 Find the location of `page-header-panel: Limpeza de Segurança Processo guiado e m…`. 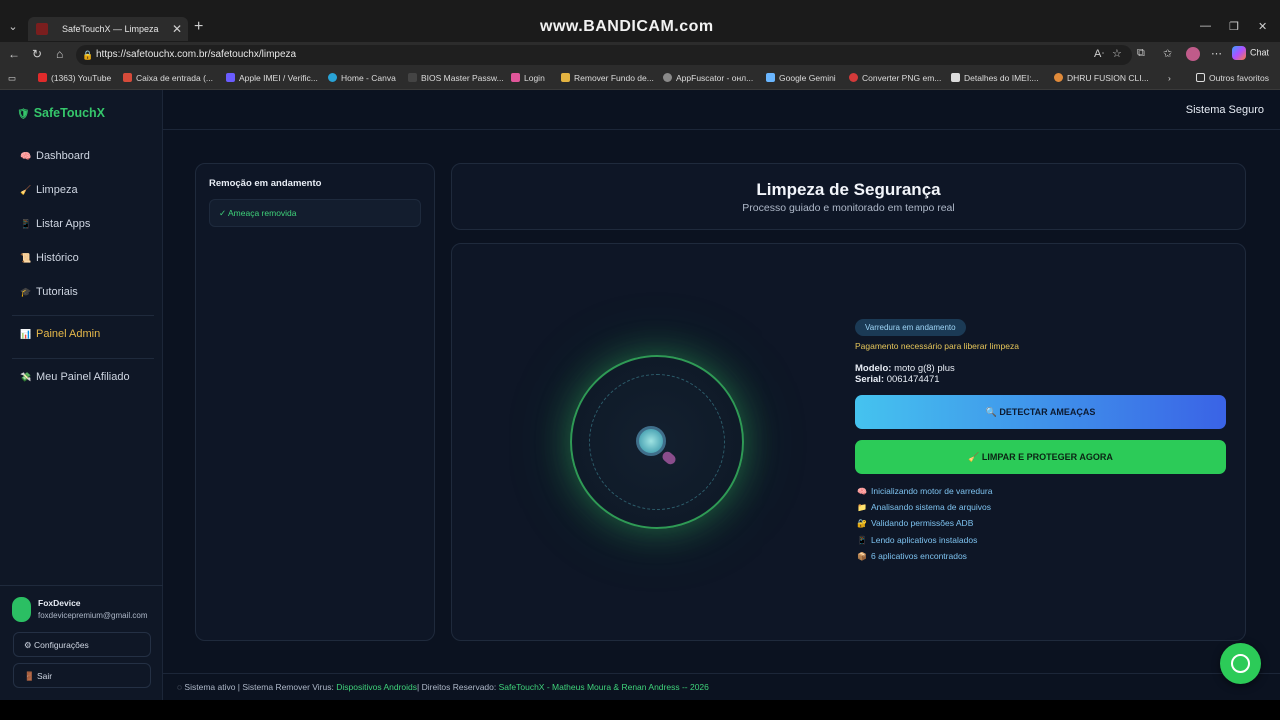

page-header-panel: Limpeza de Segurança Processo guiado e m… is located at coordinates (848, 196).